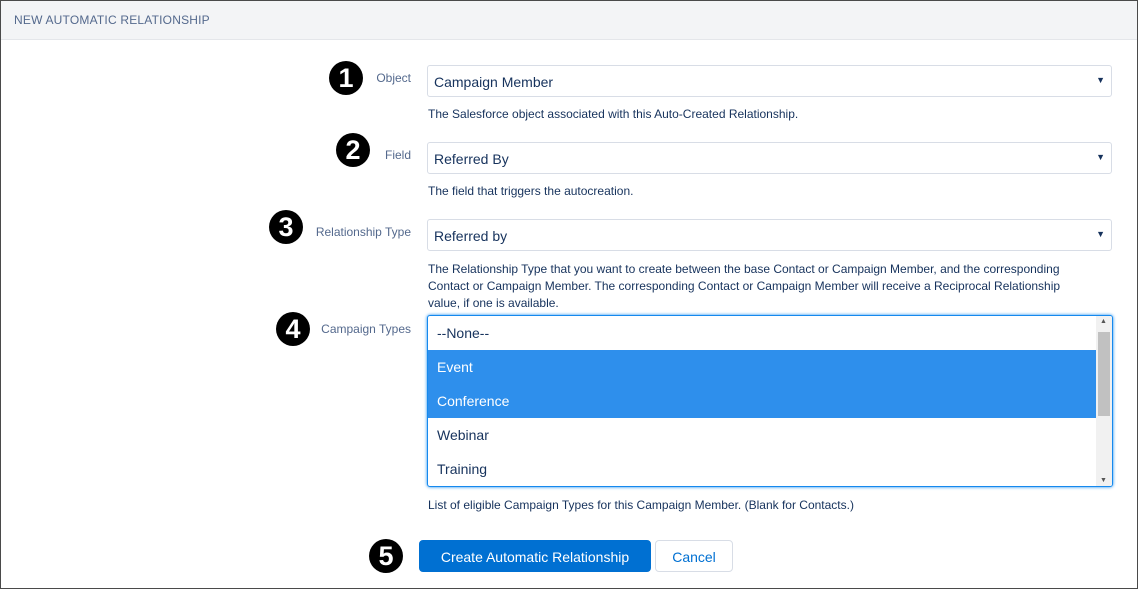 The image size is (1138, 589). I want to click on cancel-button: Cancel, so click(694, 556).